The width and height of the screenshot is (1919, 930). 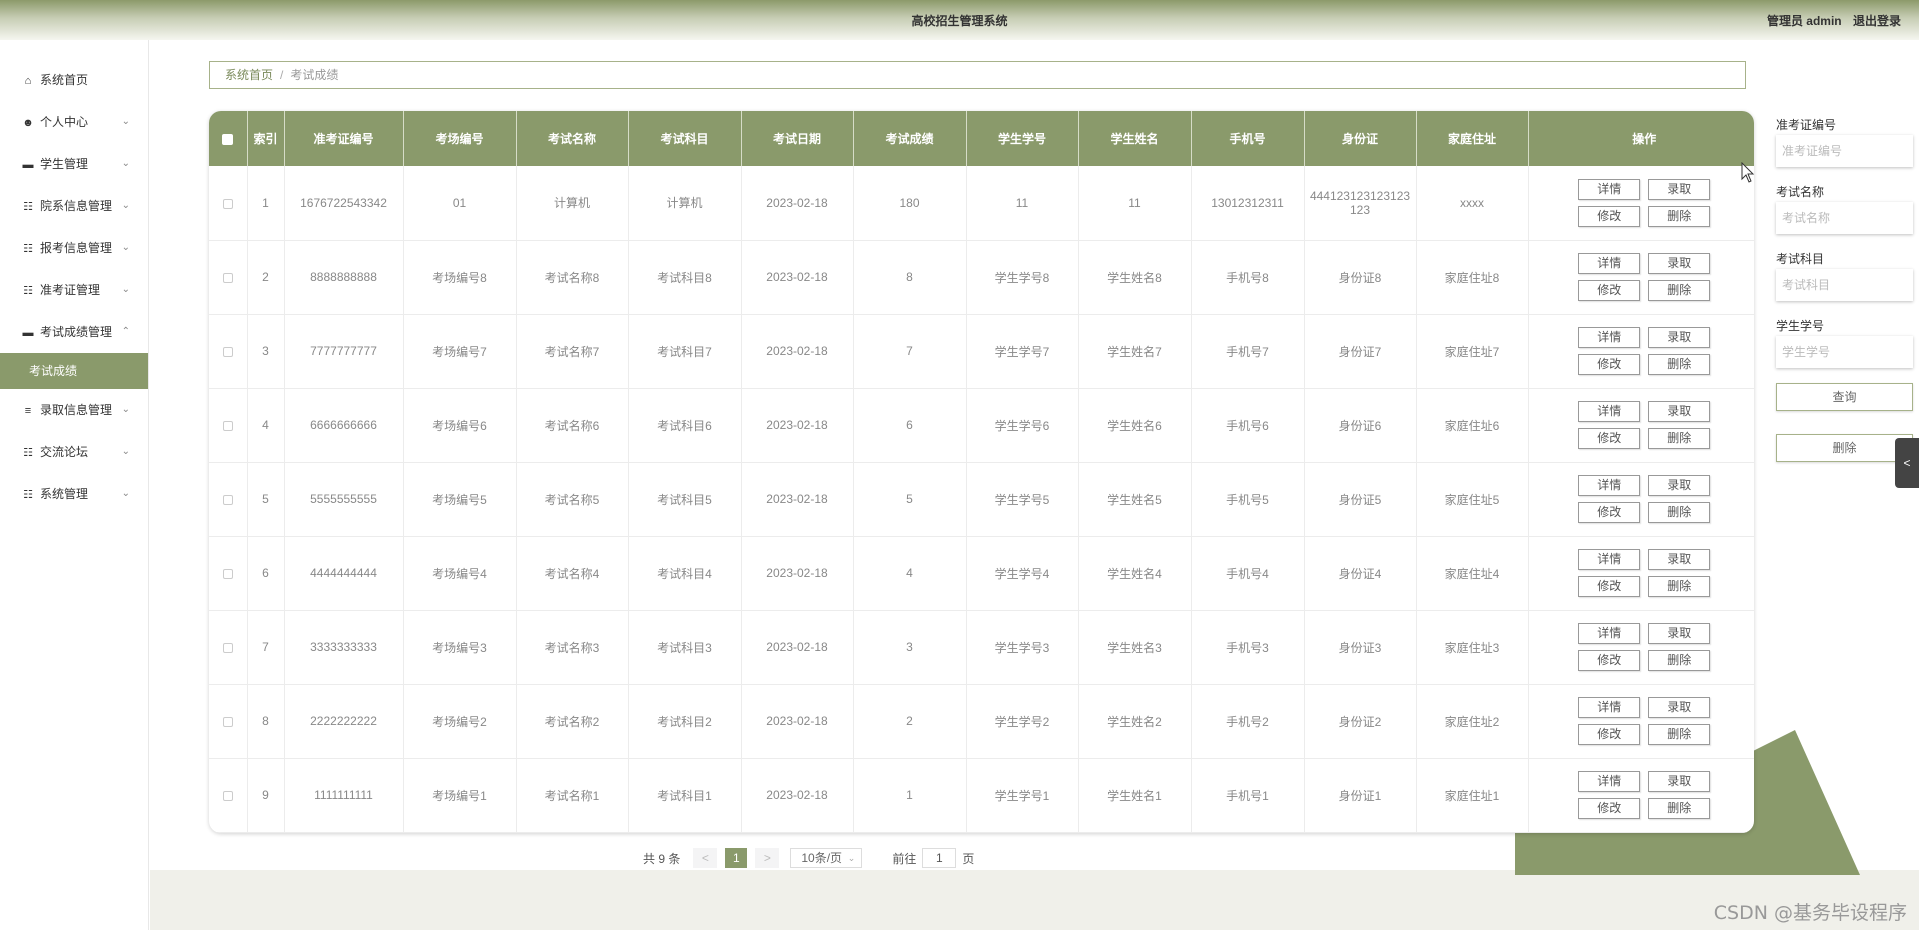 I want to click on sidebar-item: ☷ 报考信息管理 ⌄, so click(x=74, y=248).